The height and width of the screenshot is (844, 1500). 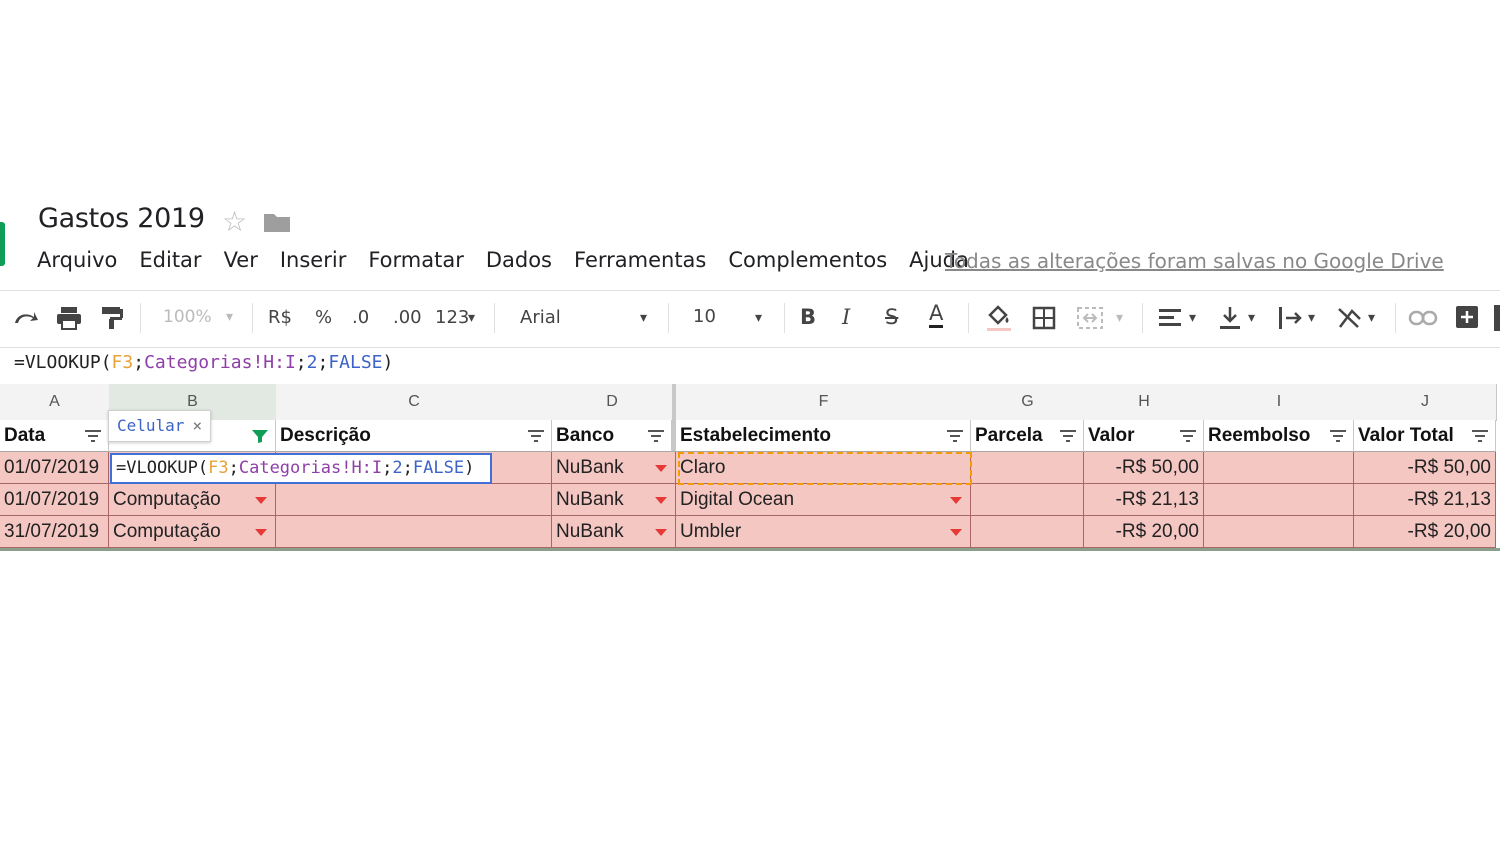 I want to click on cell-f3: Digital Ocean, so click(x=823, y=500).